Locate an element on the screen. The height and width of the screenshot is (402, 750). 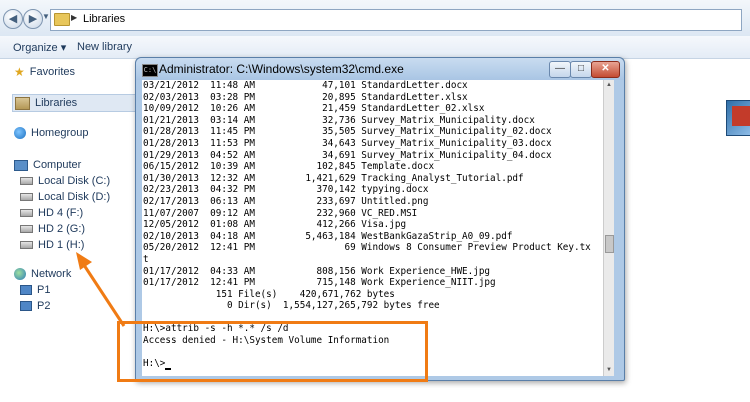
address-bar-area: ◀ ▶ ▼ ▶ Libraries is located at coordinates (375, 18).